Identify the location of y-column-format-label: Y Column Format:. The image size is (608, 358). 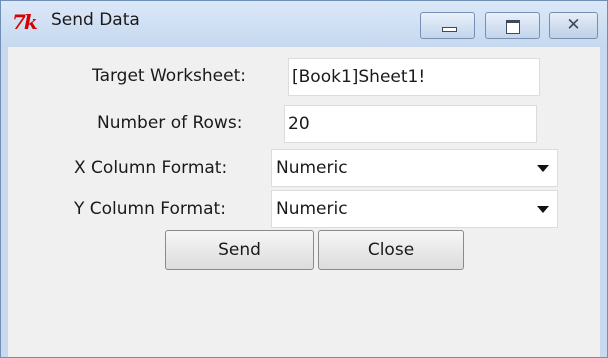
(150, 209).